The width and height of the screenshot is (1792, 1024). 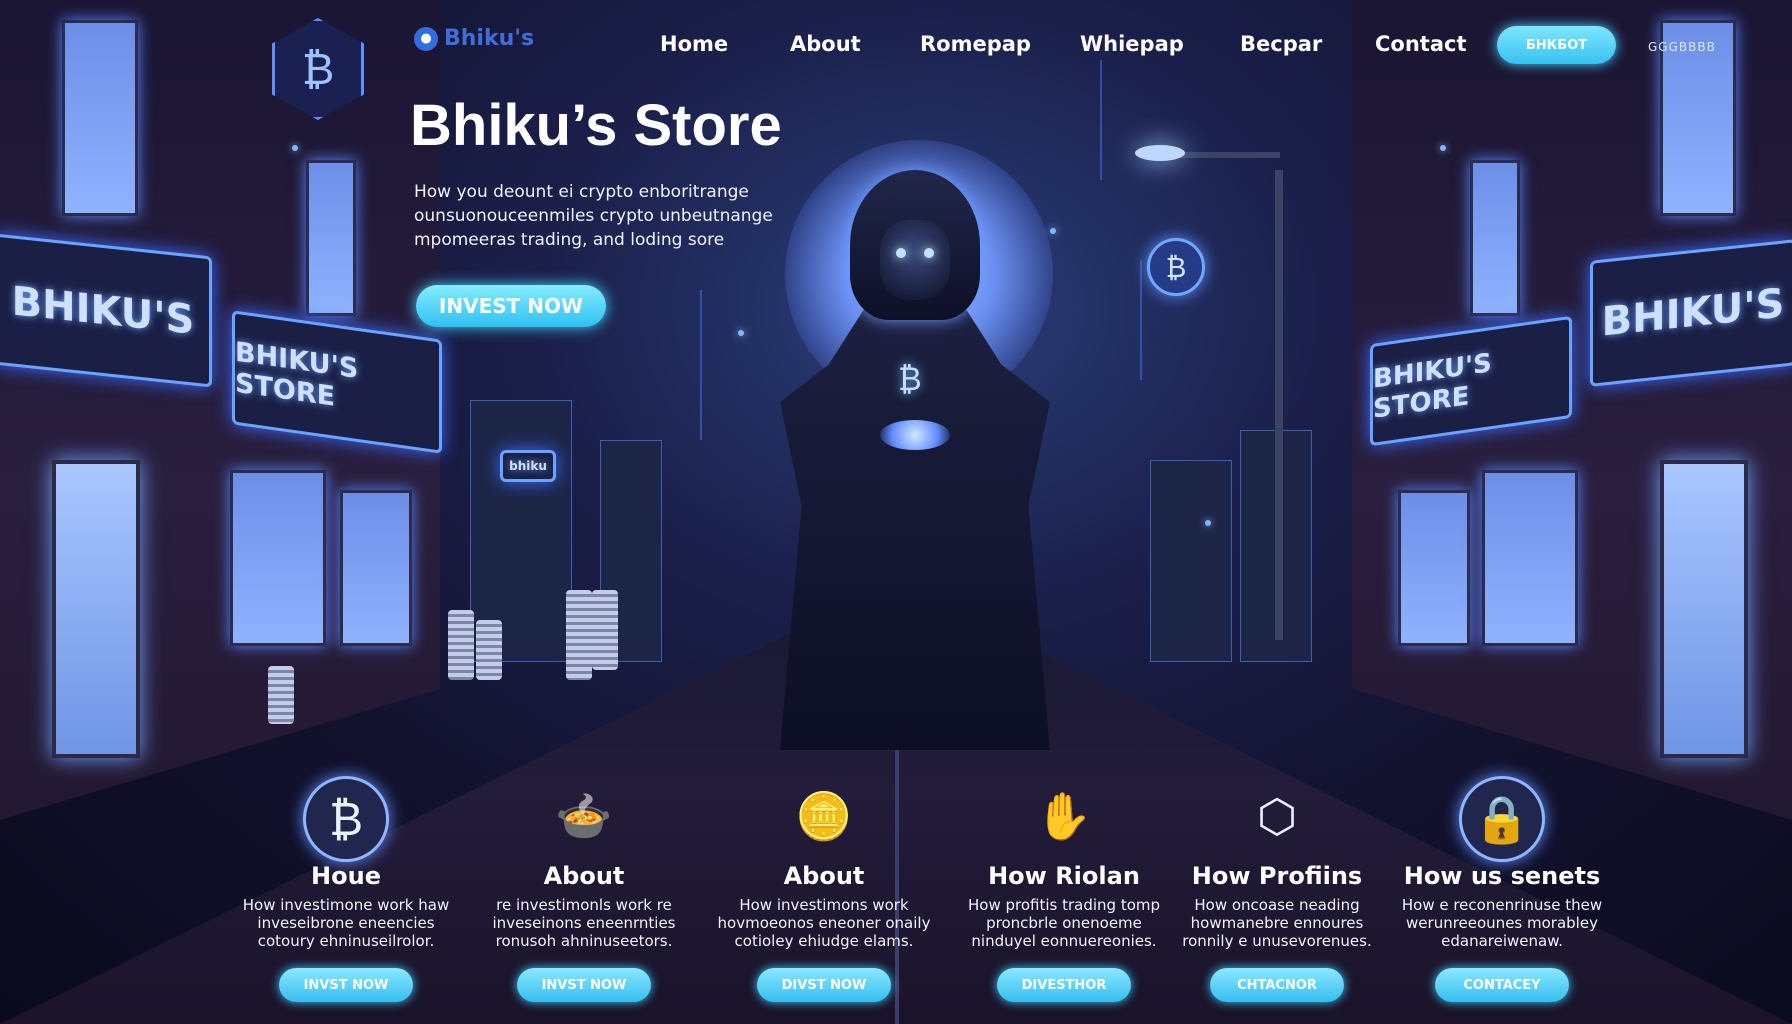 What do you see at coordinates (1064, 876) in the screenshot?
I see `feature-title: How Riolan` at bounding box center [1064, 876].